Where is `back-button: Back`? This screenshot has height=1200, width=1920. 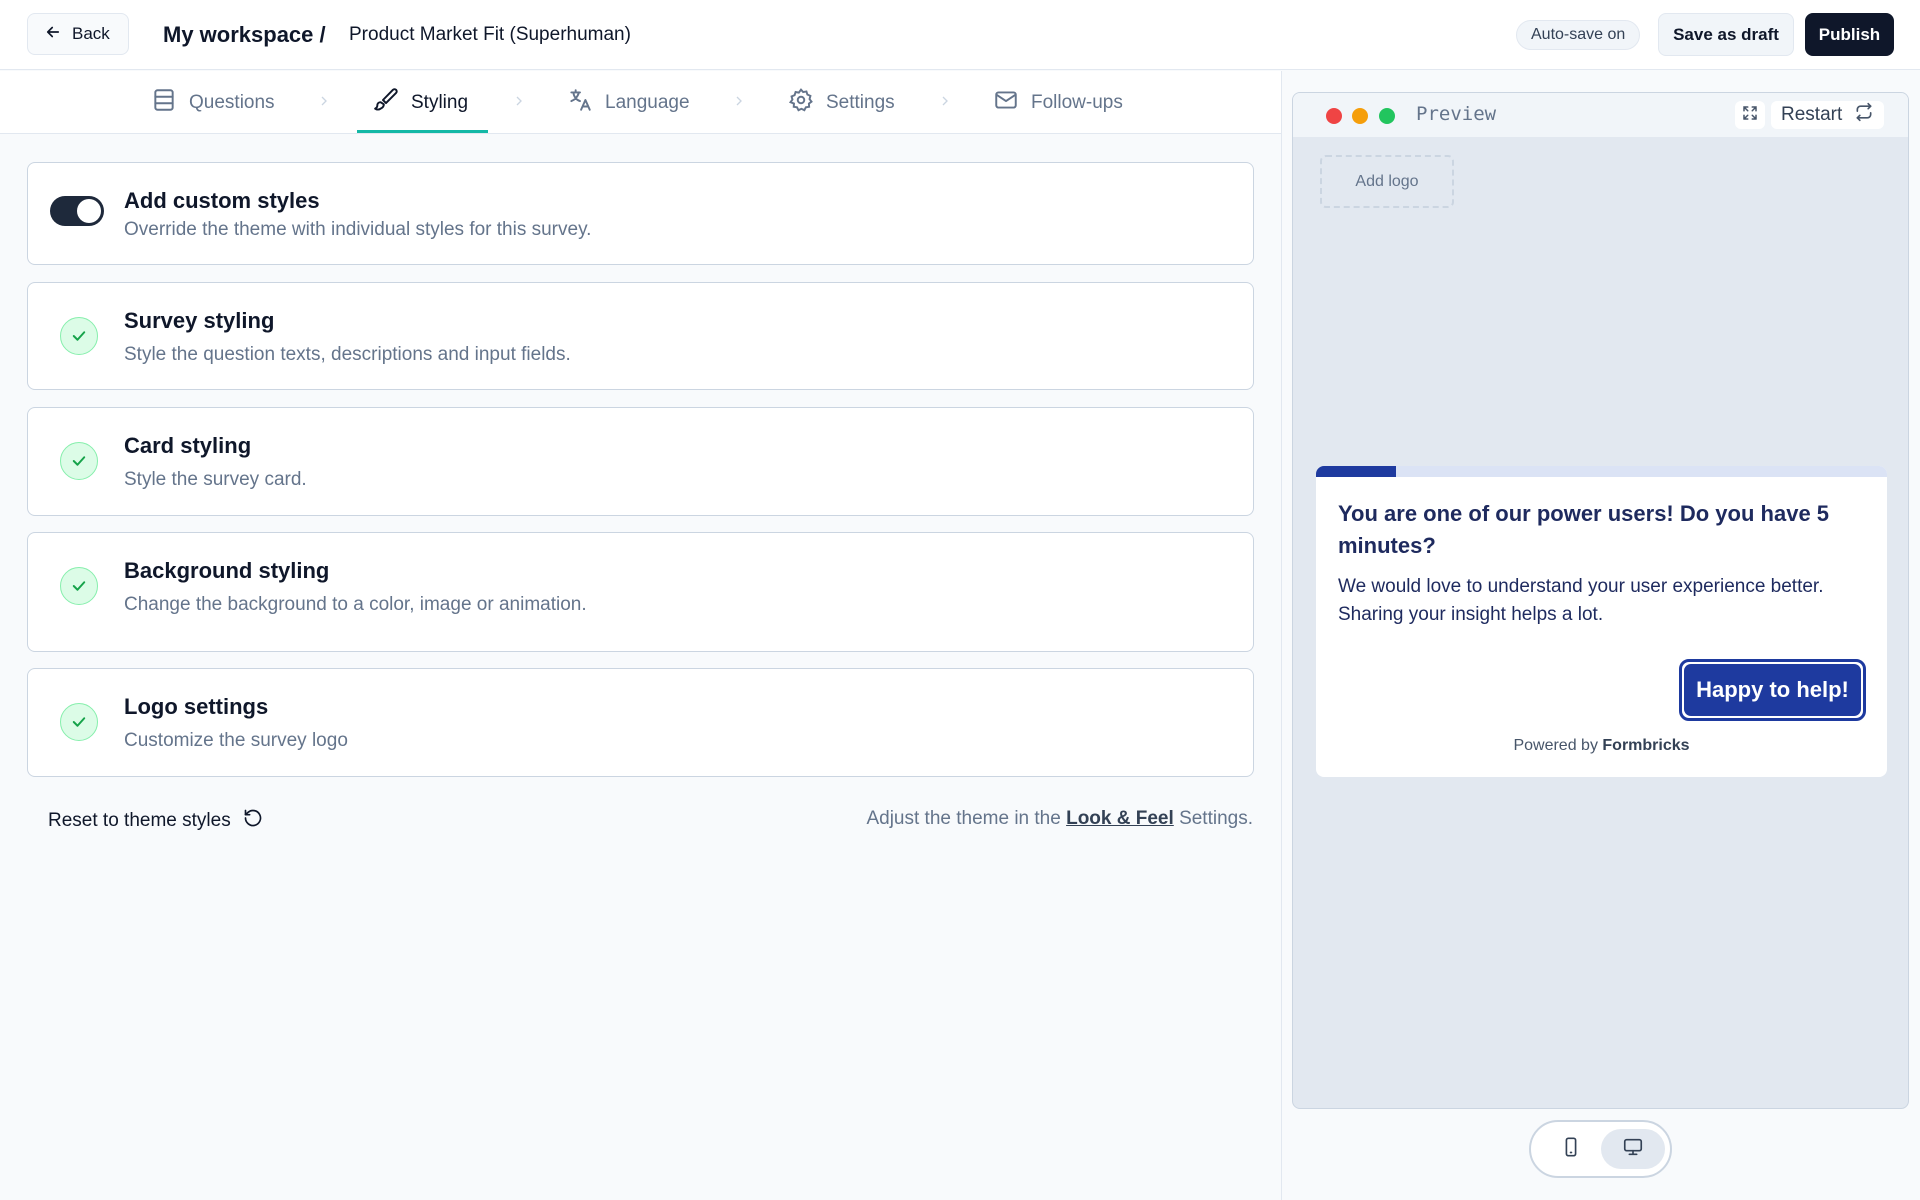 back-button: Back is located at coordinates (78, 34).